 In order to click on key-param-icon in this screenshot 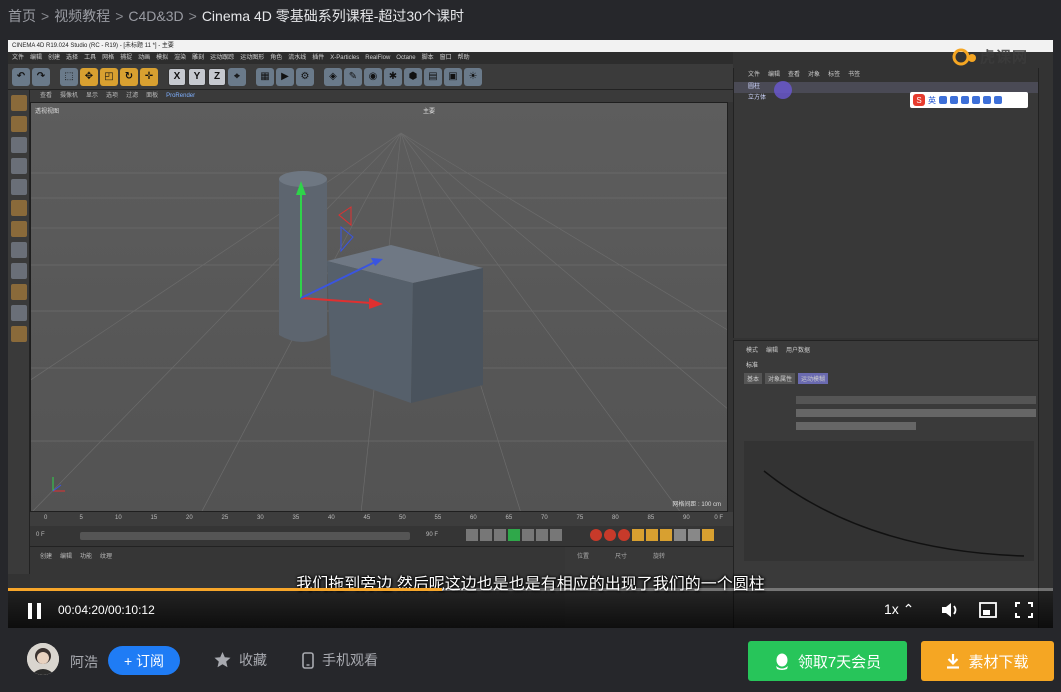, I will do `click(680, 535)`.